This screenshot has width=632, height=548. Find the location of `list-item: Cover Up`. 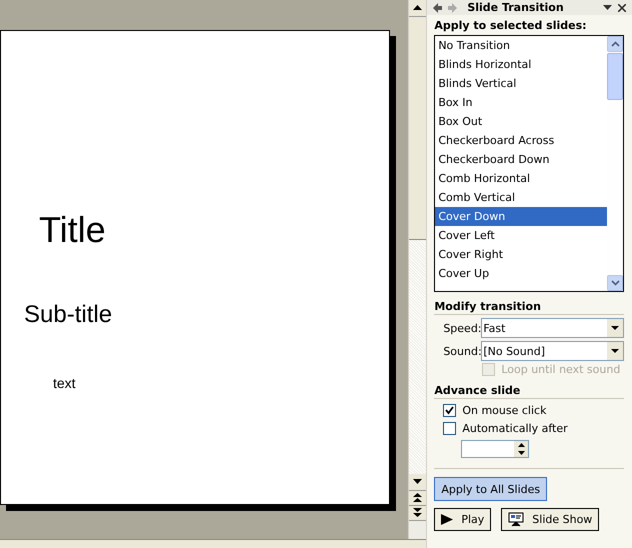

list-item: Cover Up is located at coordinates (521, 273).